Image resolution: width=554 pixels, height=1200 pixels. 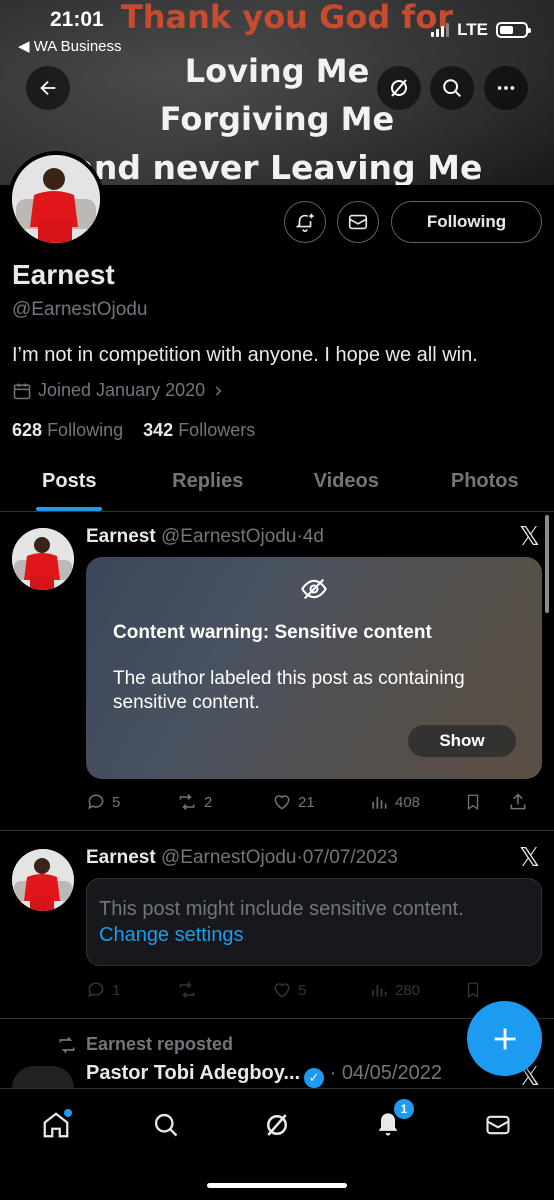 I want to click on repost-label: Earnest reposted, so click(x=144, y=1044).